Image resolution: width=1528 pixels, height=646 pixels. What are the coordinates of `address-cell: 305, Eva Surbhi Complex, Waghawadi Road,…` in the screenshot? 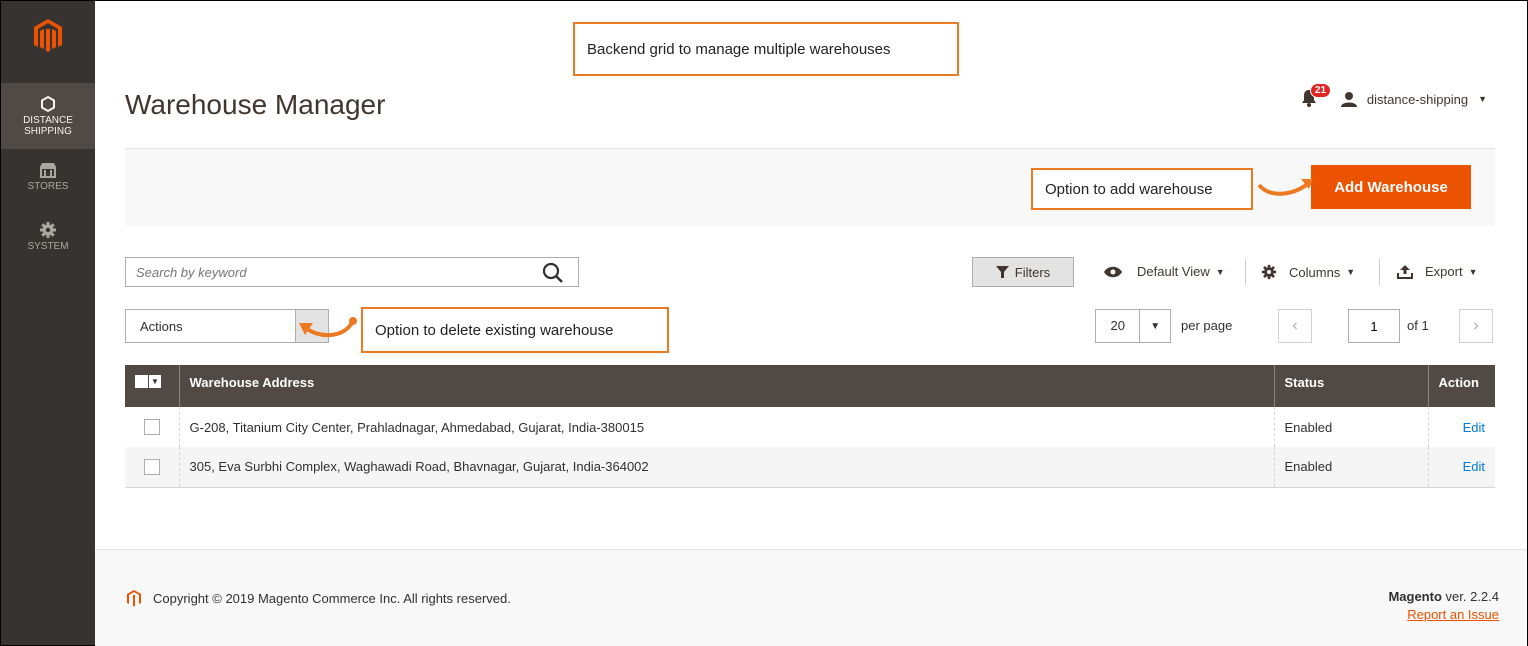 It's located at (726, 467).